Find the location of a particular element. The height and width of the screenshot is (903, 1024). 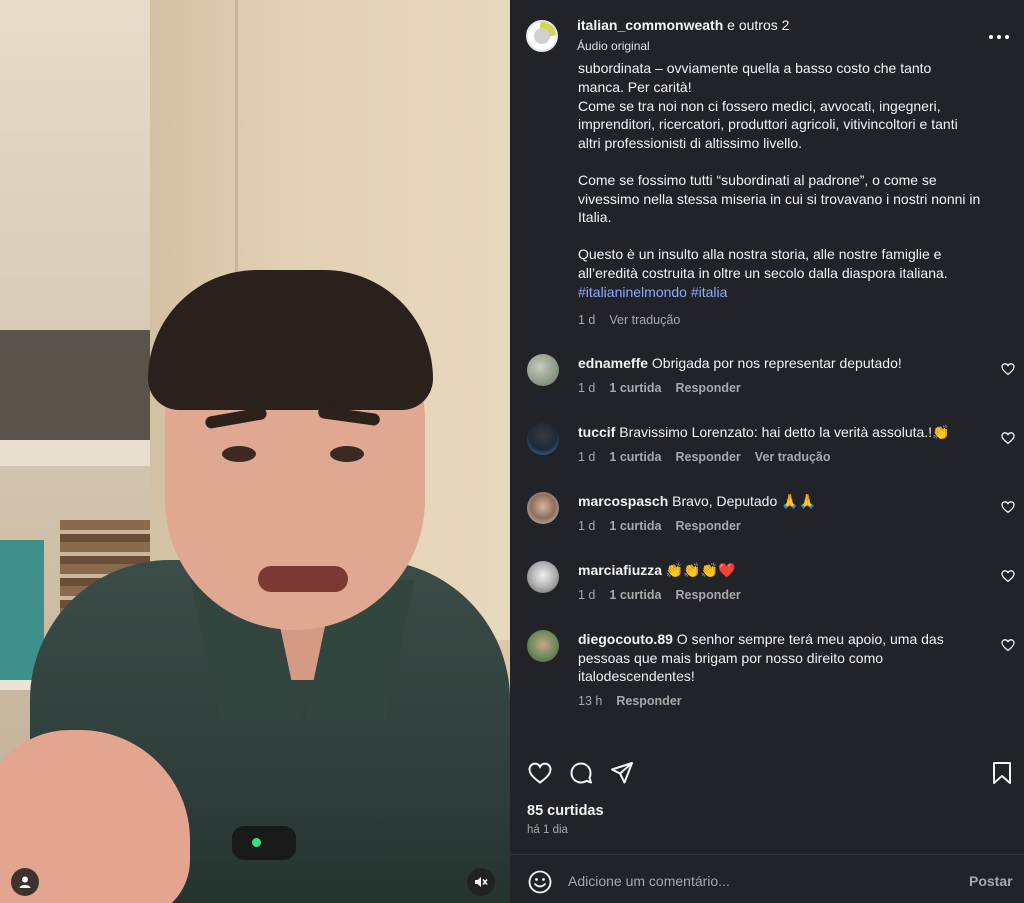

background-shelf is located at coordinates (75, 385).